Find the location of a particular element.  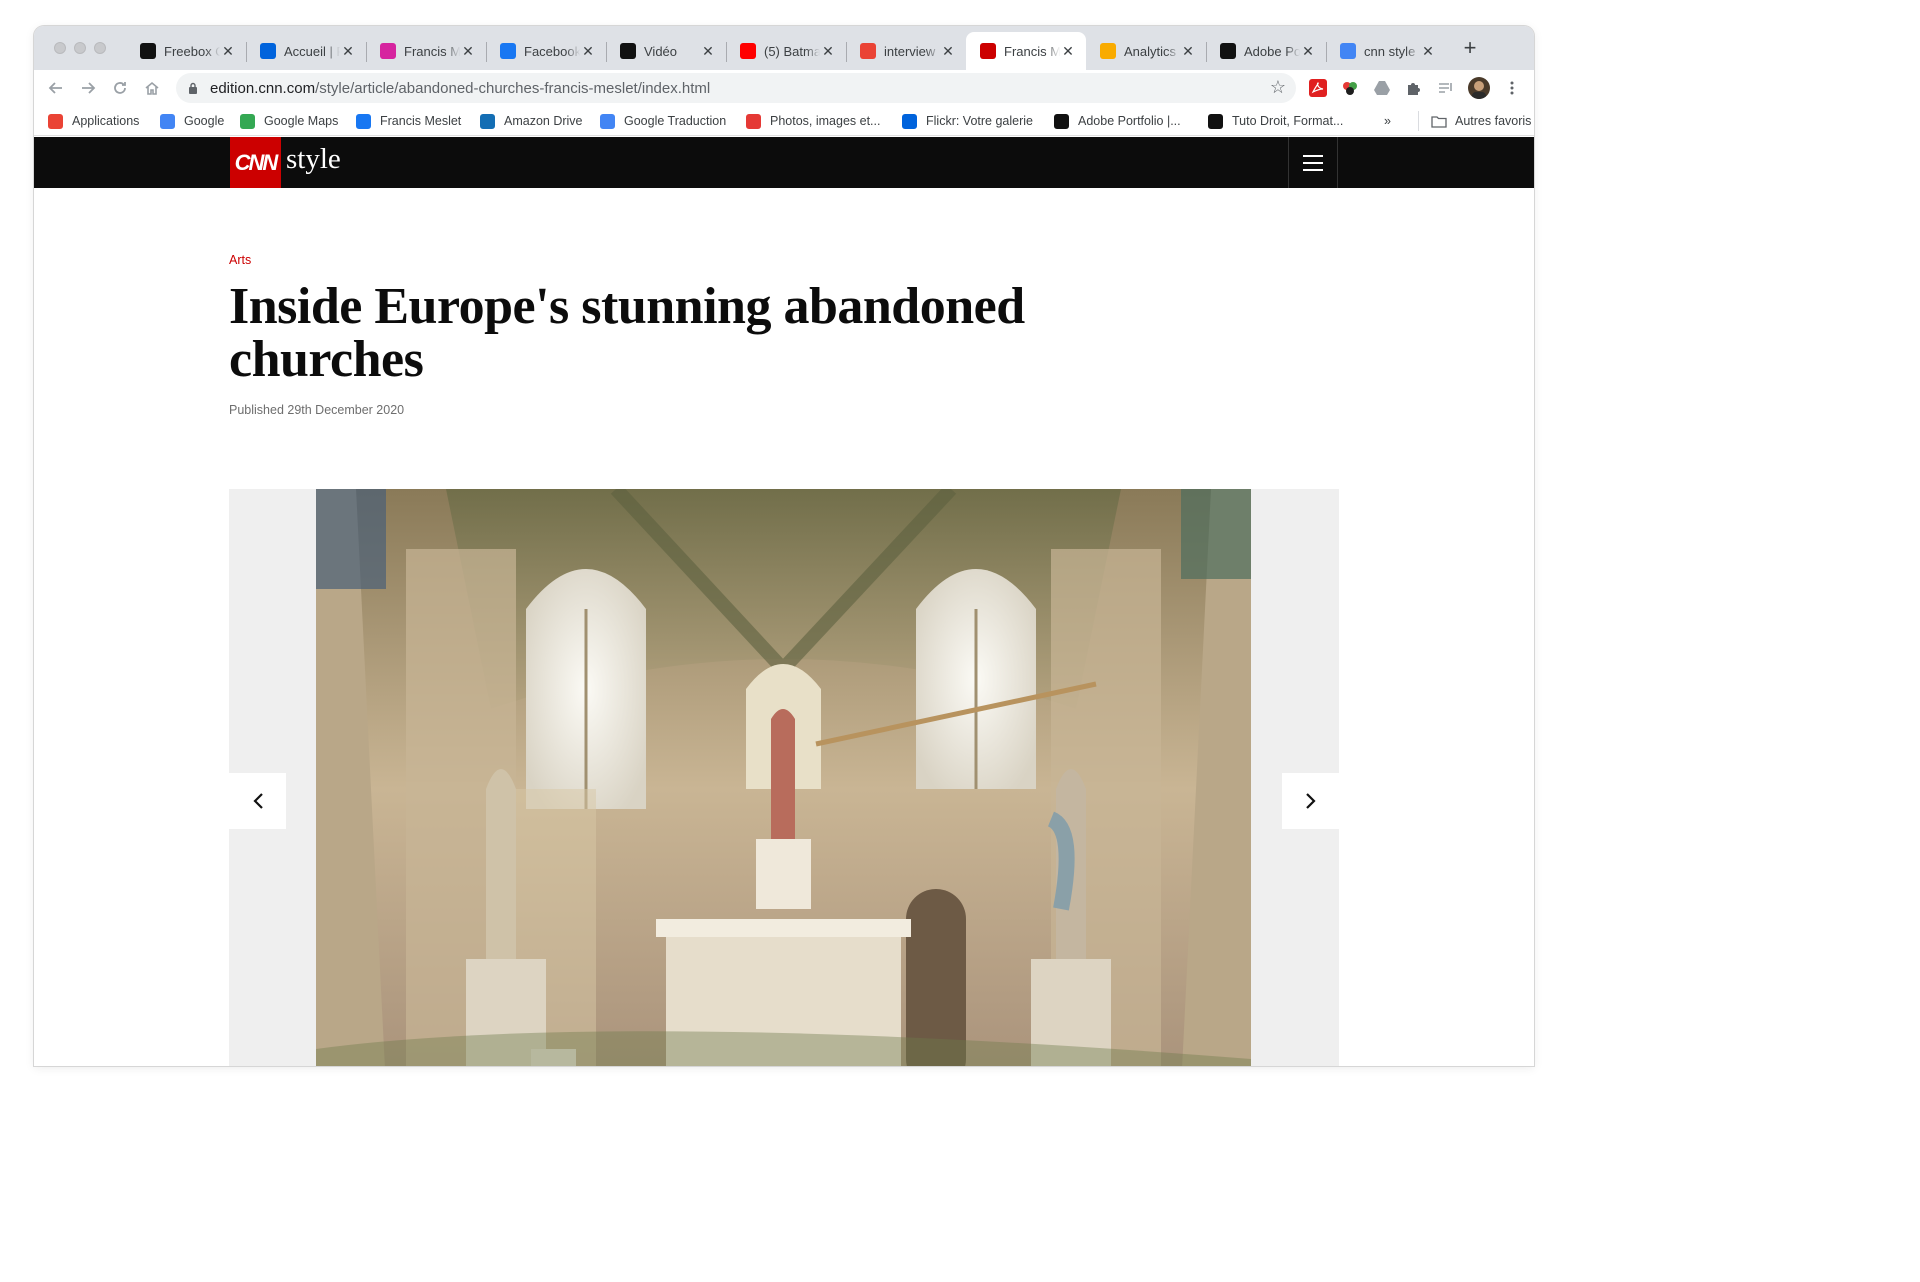

gallery-prev-button is located at coordinates (257, 801).